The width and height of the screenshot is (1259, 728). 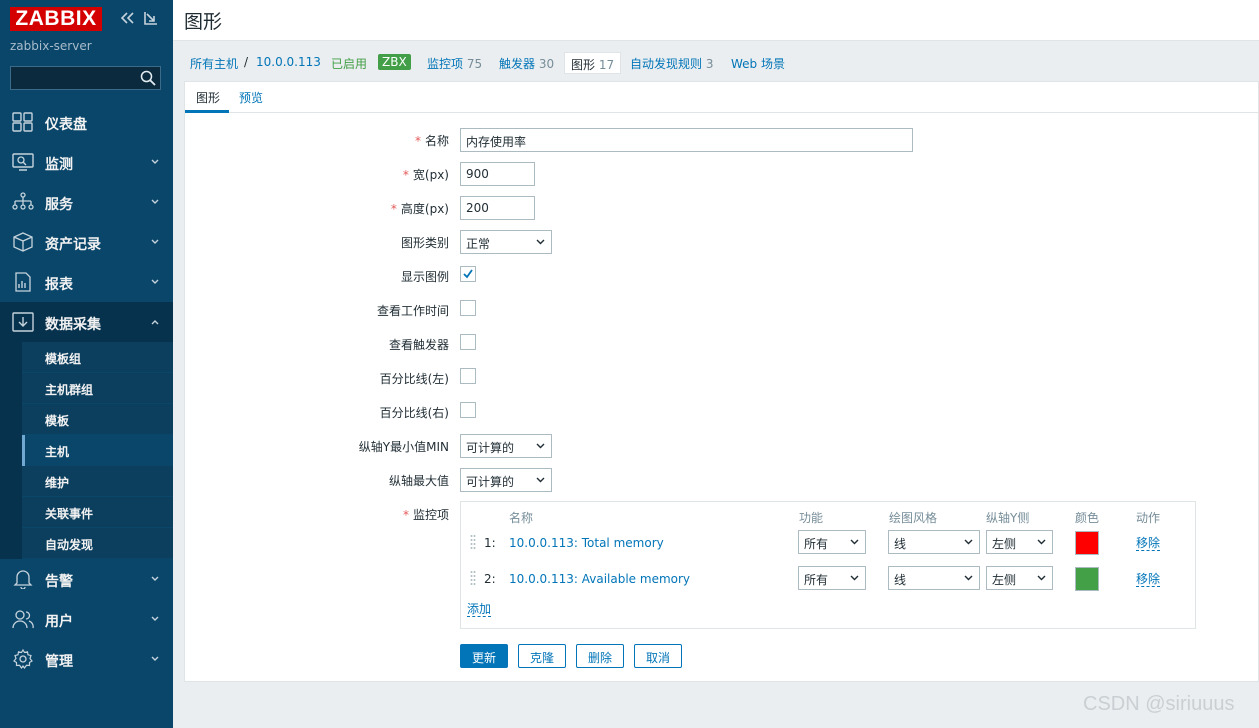 What do you see at coordinates (127, 18) in the screenshot?
I see `collapse-sidebar-icon` at bounding box center [127, 18].